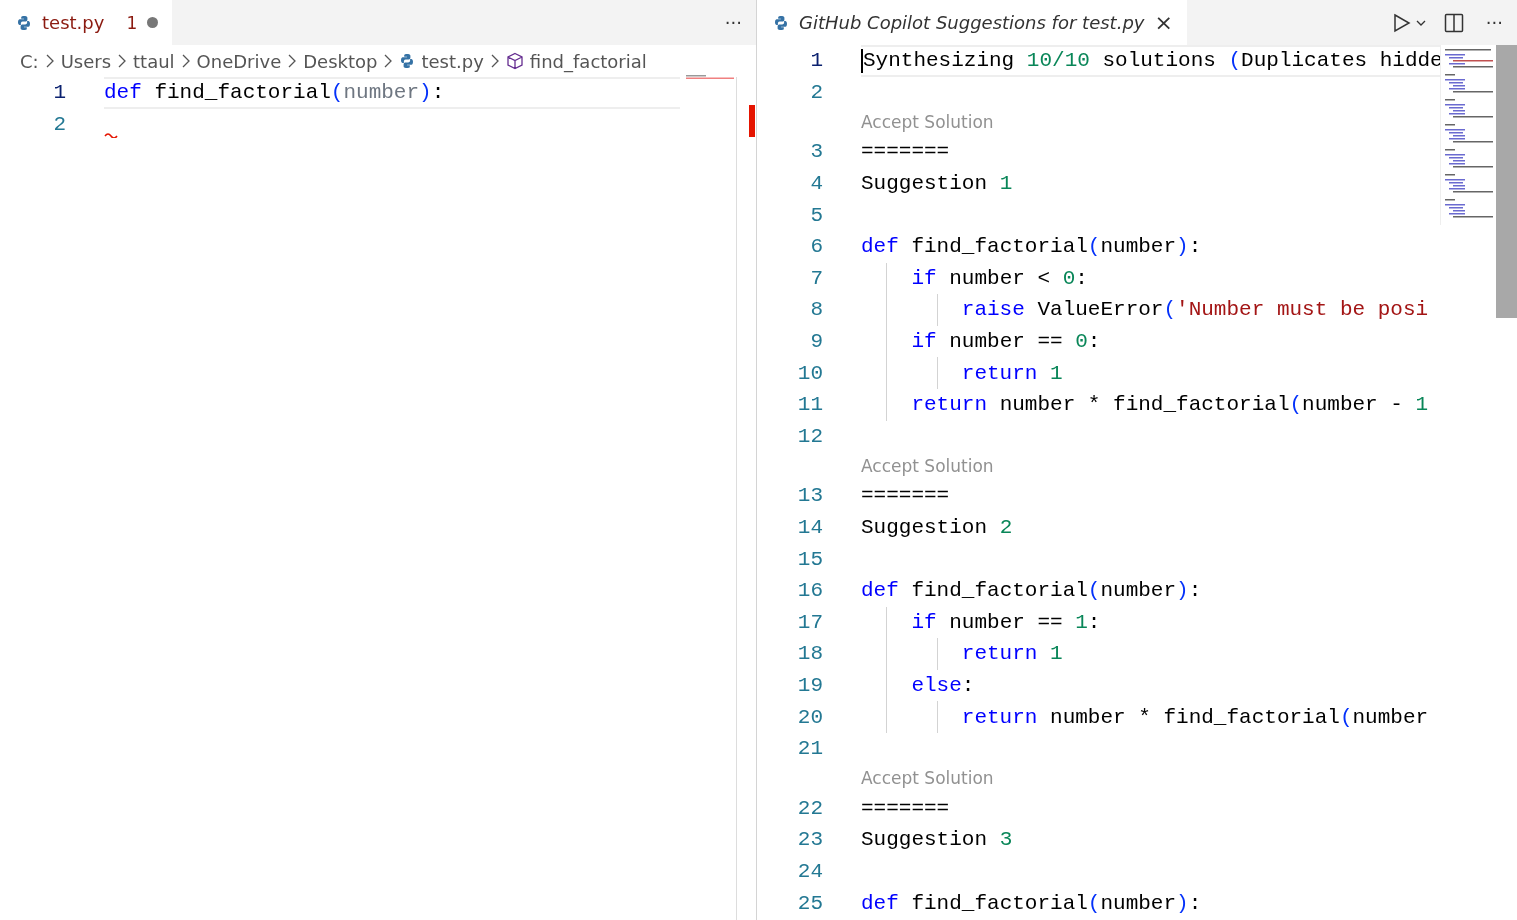  I want to click on line-number: 18, so click(809, 654).